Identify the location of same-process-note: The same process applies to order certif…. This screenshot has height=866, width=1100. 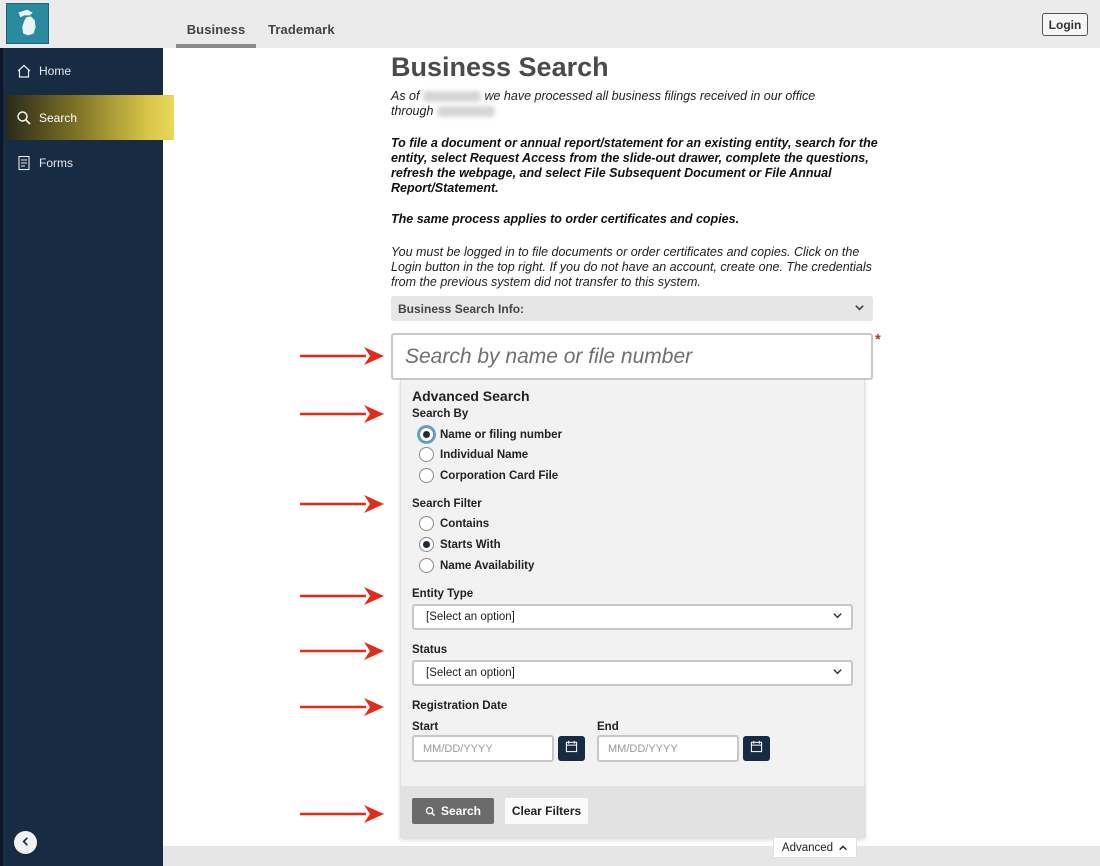
(565, 219).